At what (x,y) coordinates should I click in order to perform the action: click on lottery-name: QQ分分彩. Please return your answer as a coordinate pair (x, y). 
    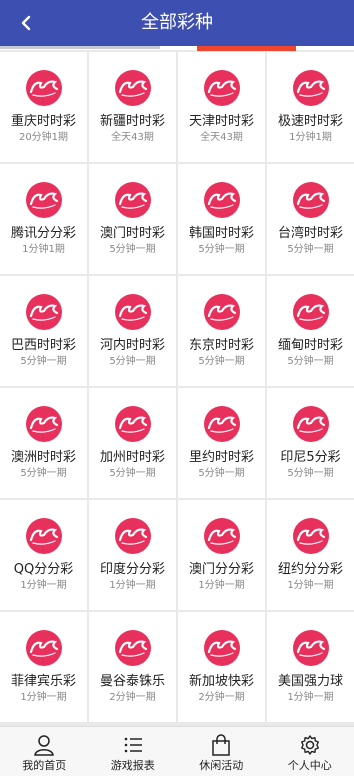
    Looking at the image, I should click on (43, 569).